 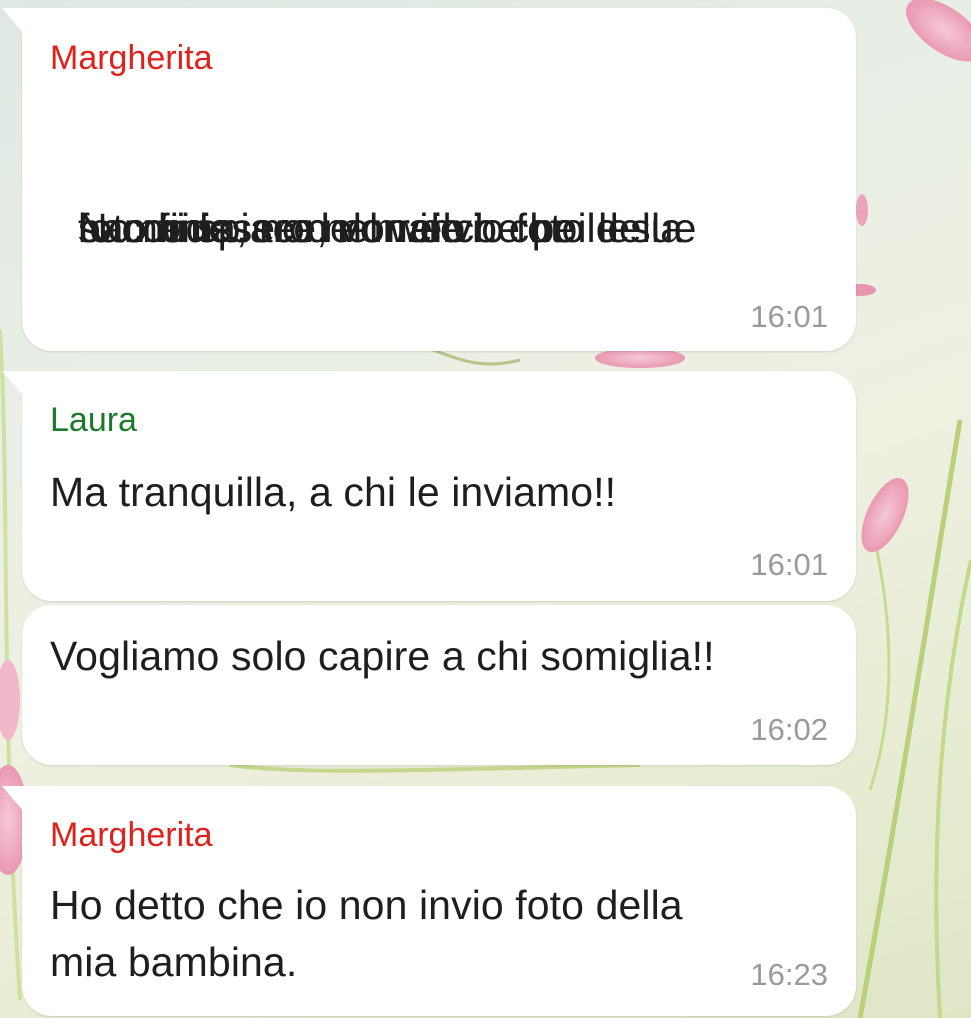 What do you see at coordinates (439, 685) in the screenshot?
I see `message-bubble` at bounding box center [439, 685].